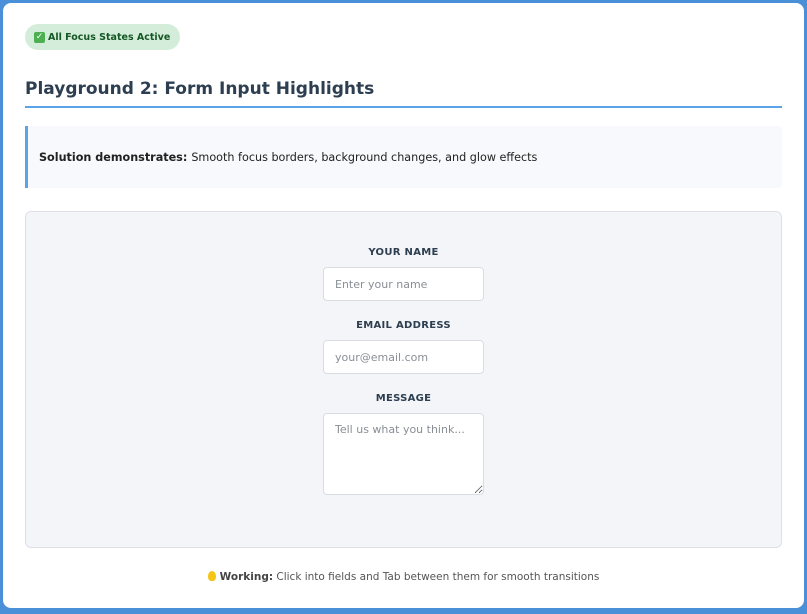  Describe the element at coordinates (403, 357) in the screenshot. I see `email-input` at that location.